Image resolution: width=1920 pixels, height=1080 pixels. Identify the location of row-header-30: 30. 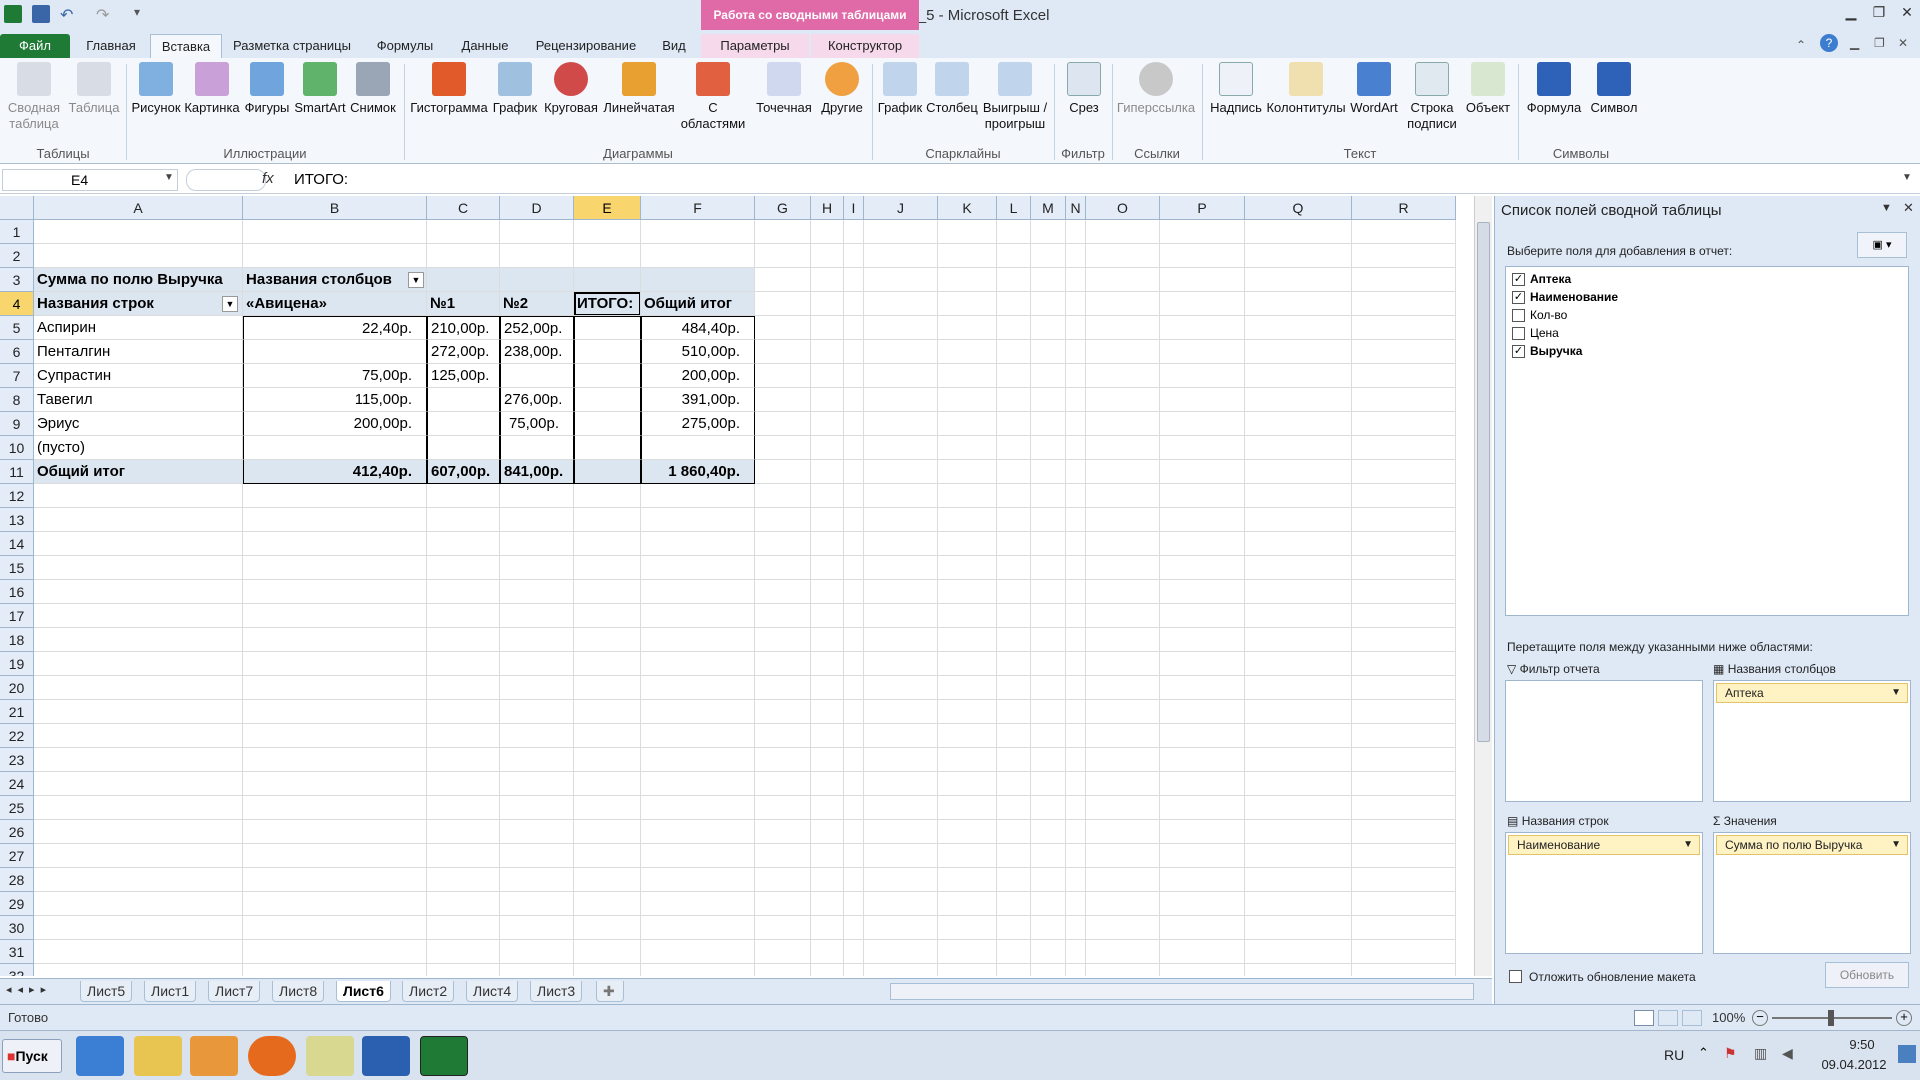
(17, 928).